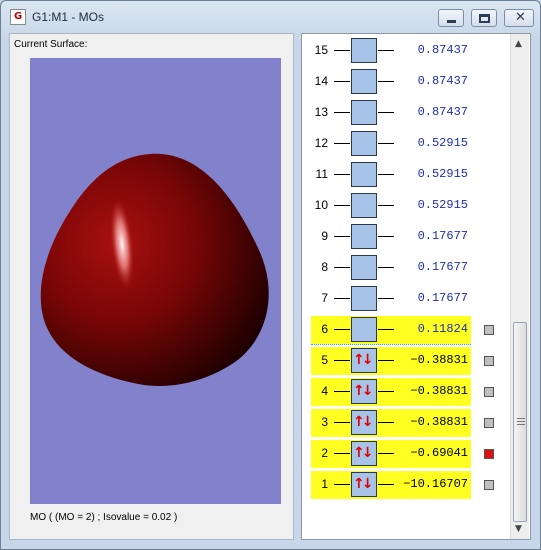 The width and height of the screenshot is (541, 550). What do you see at coordinates (407, 360) in the screenshot?
I see `mo-row: 5 ↑↓ −0.38831` at bounding box center [407, 360].